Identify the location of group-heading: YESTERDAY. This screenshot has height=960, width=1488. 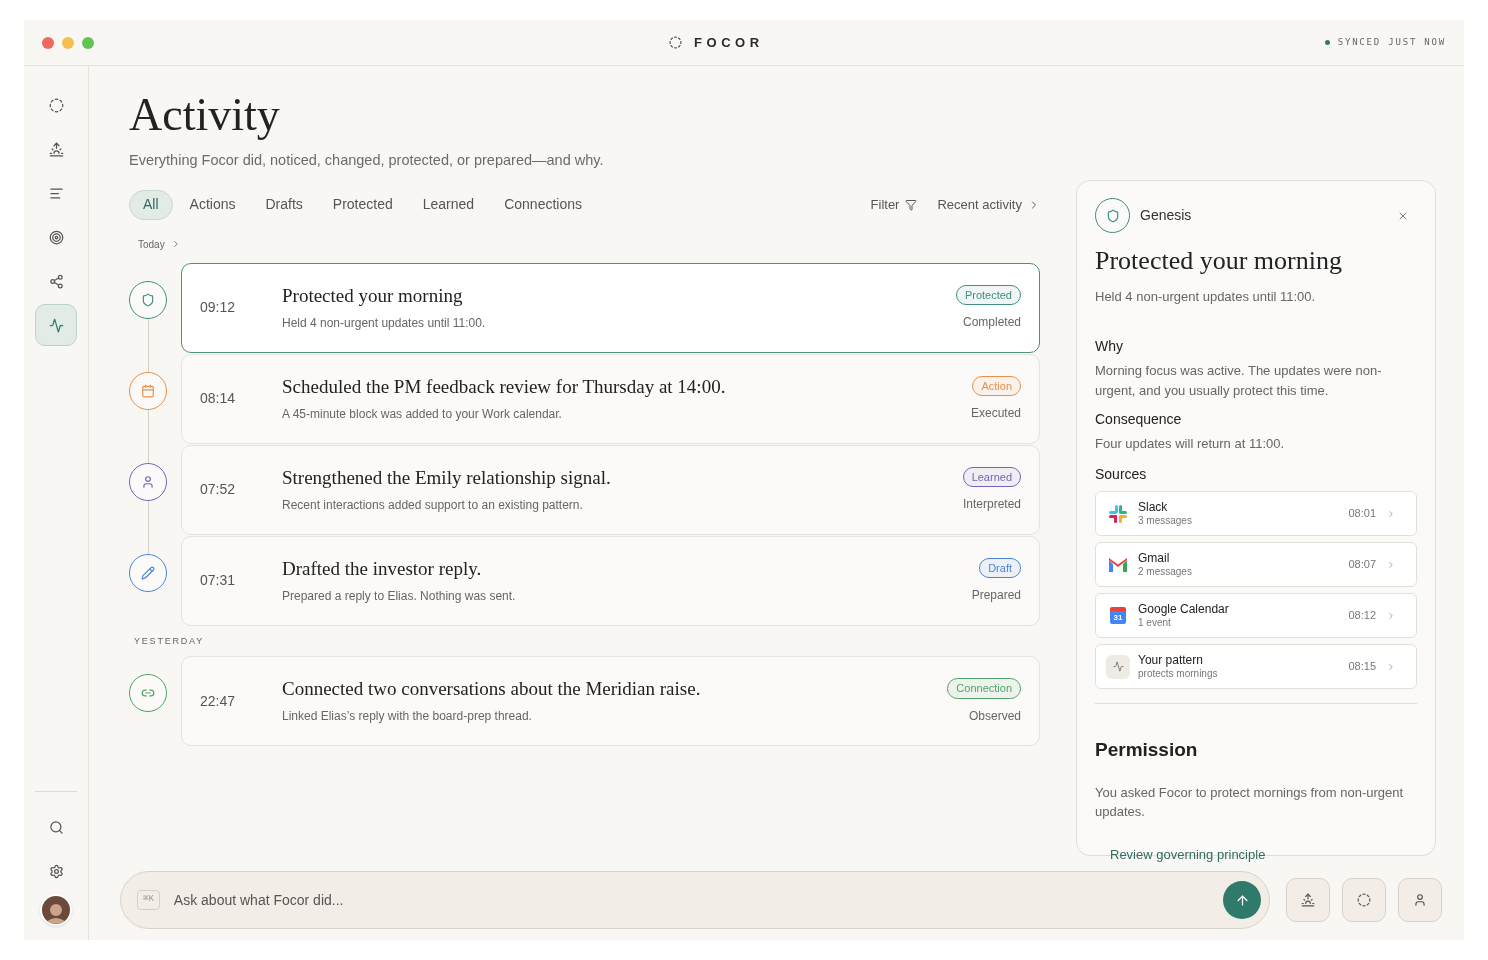
(170, 641).